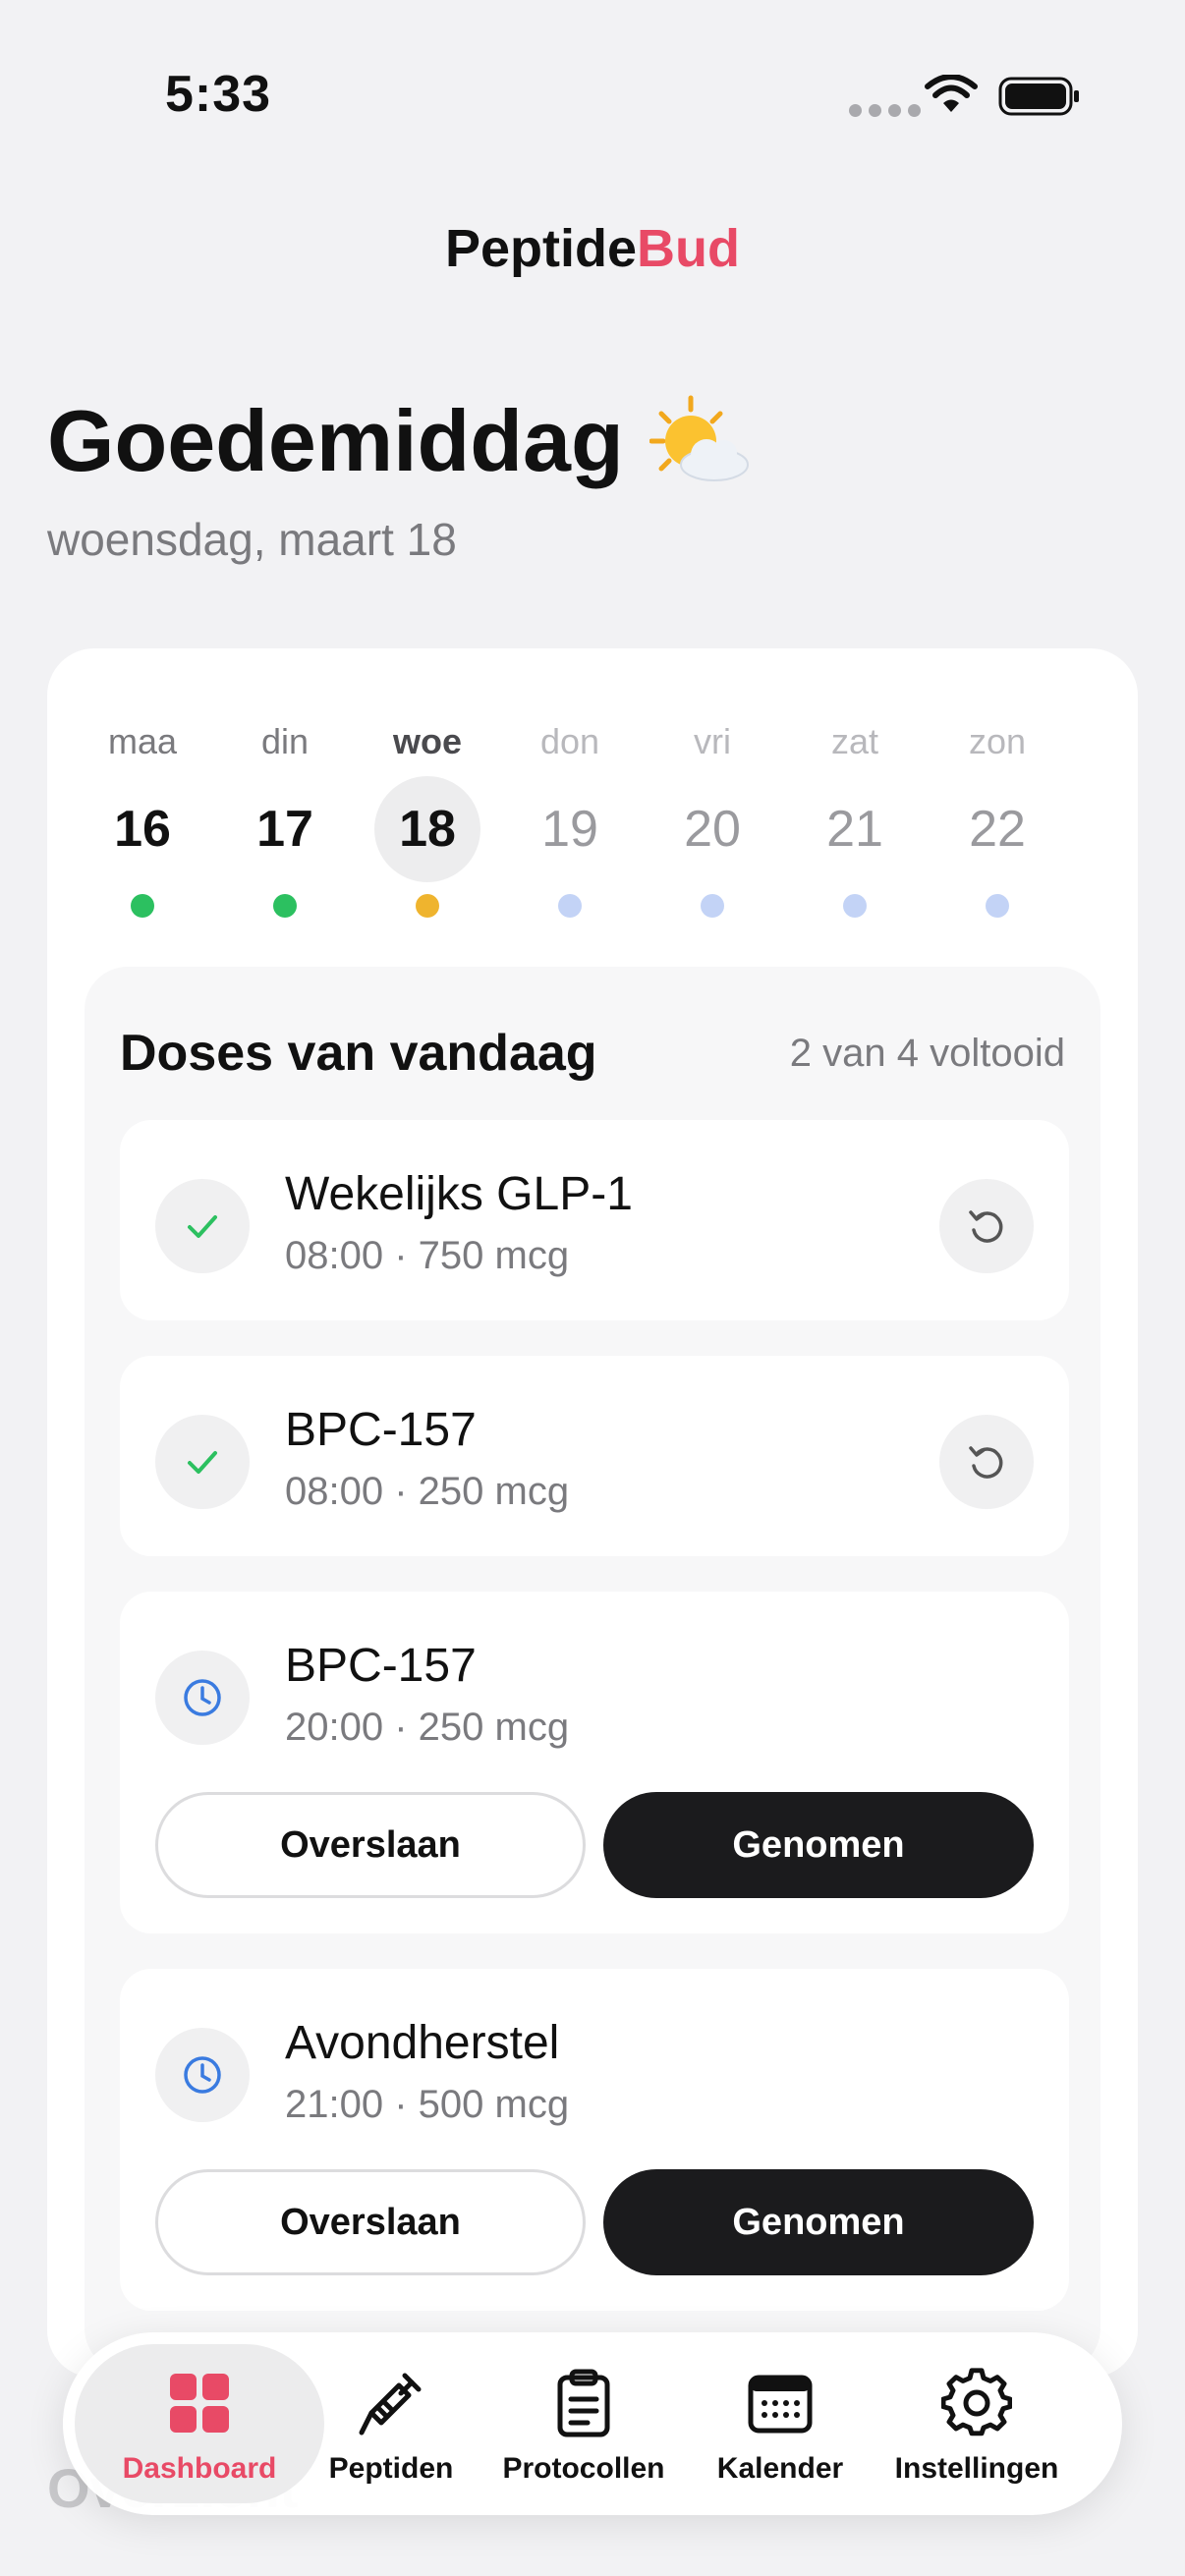 Image resolution: width=1185 pixels, height=2576 pixels. Describe the element at coordinates (885, 110) in the screenshot. I see `signal-dots-icon` at that location.